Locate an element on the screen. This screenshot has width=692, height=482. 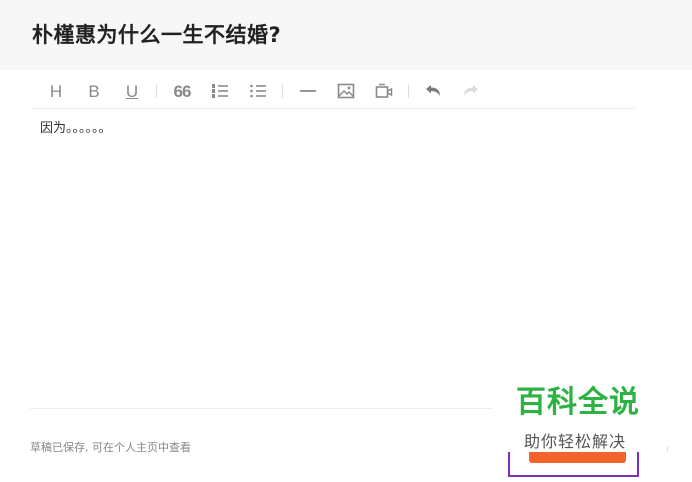
image-button is located at coordinates (346, 91).